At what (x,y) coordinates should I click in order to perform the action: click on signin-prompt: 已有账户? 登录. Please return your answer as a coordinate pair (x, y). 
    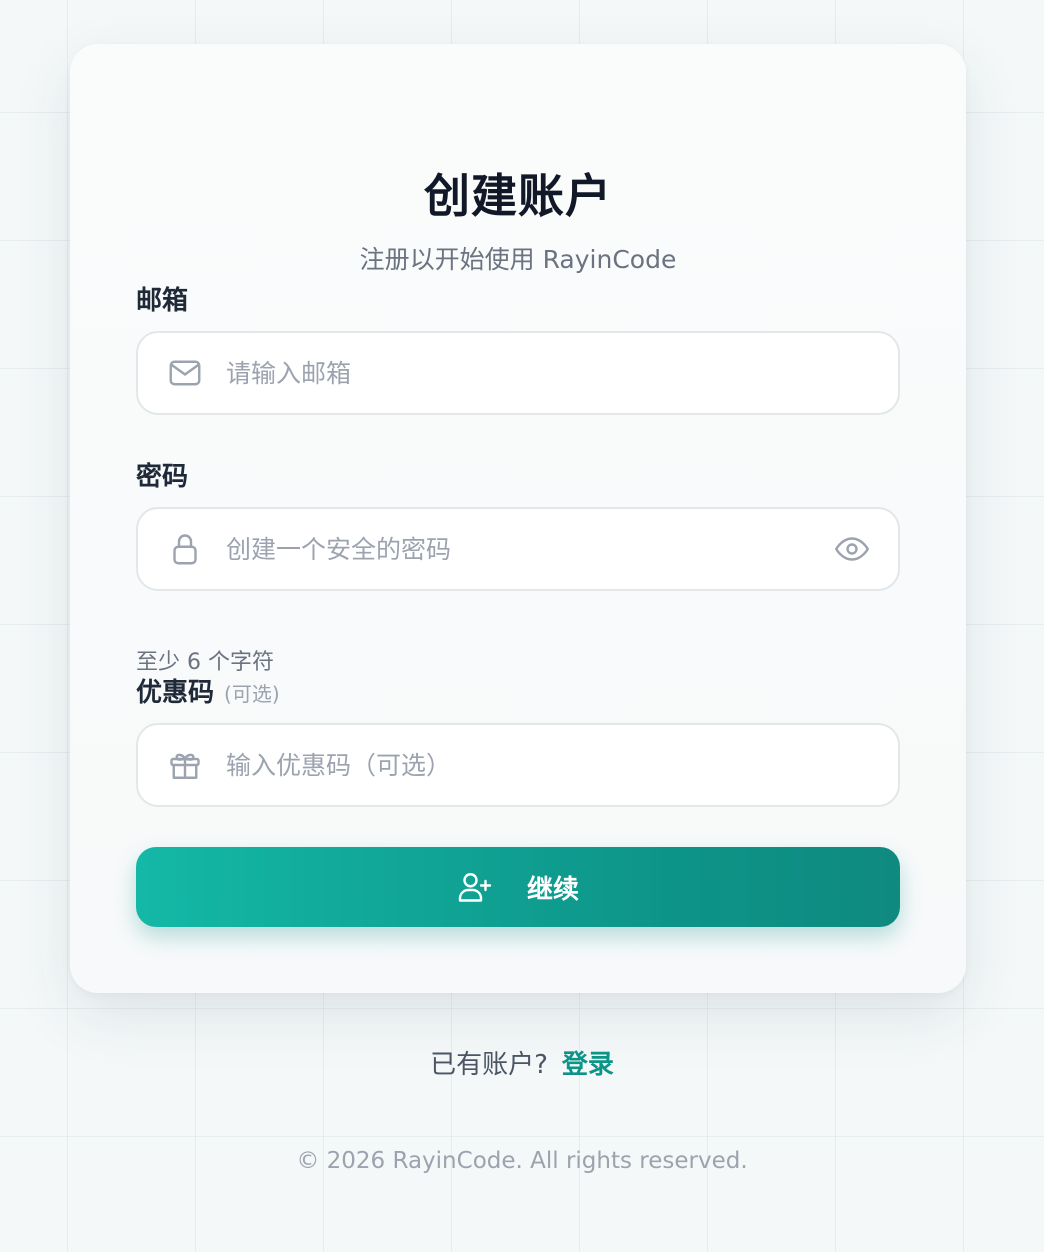
    Looking at the image, I should click on (522, 1062).